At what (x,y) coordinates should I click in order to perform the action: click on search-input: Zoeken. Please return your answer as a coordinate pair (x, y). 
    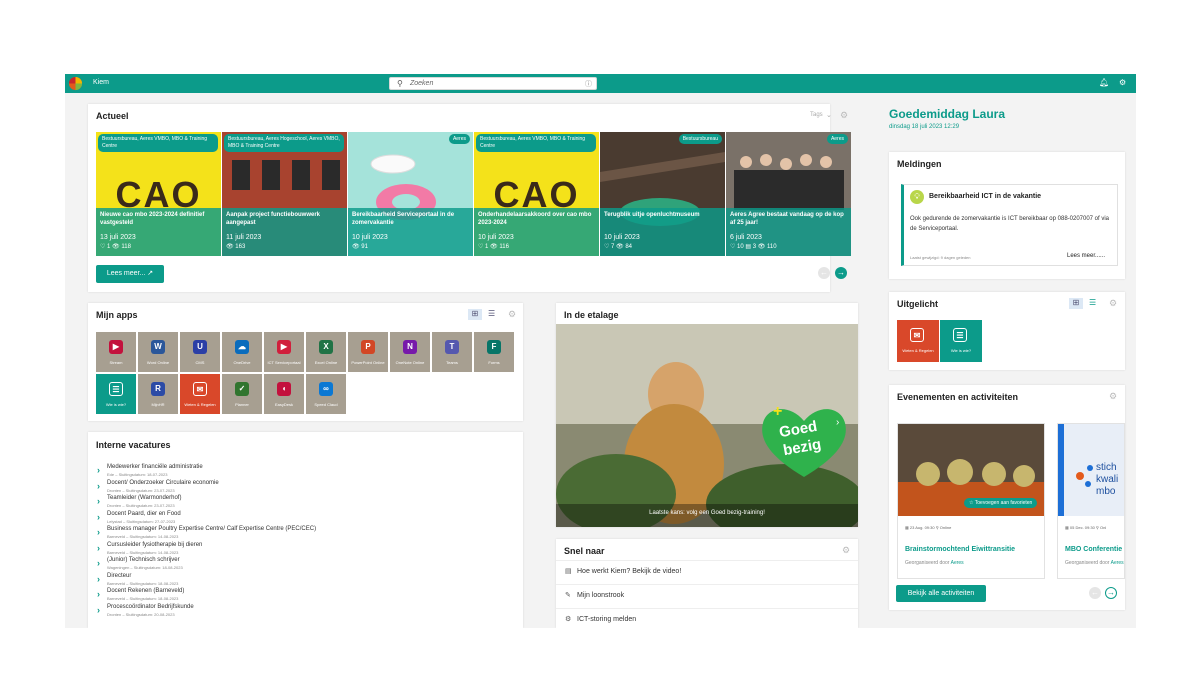
    Looking at the image, I should click on (421, 83).